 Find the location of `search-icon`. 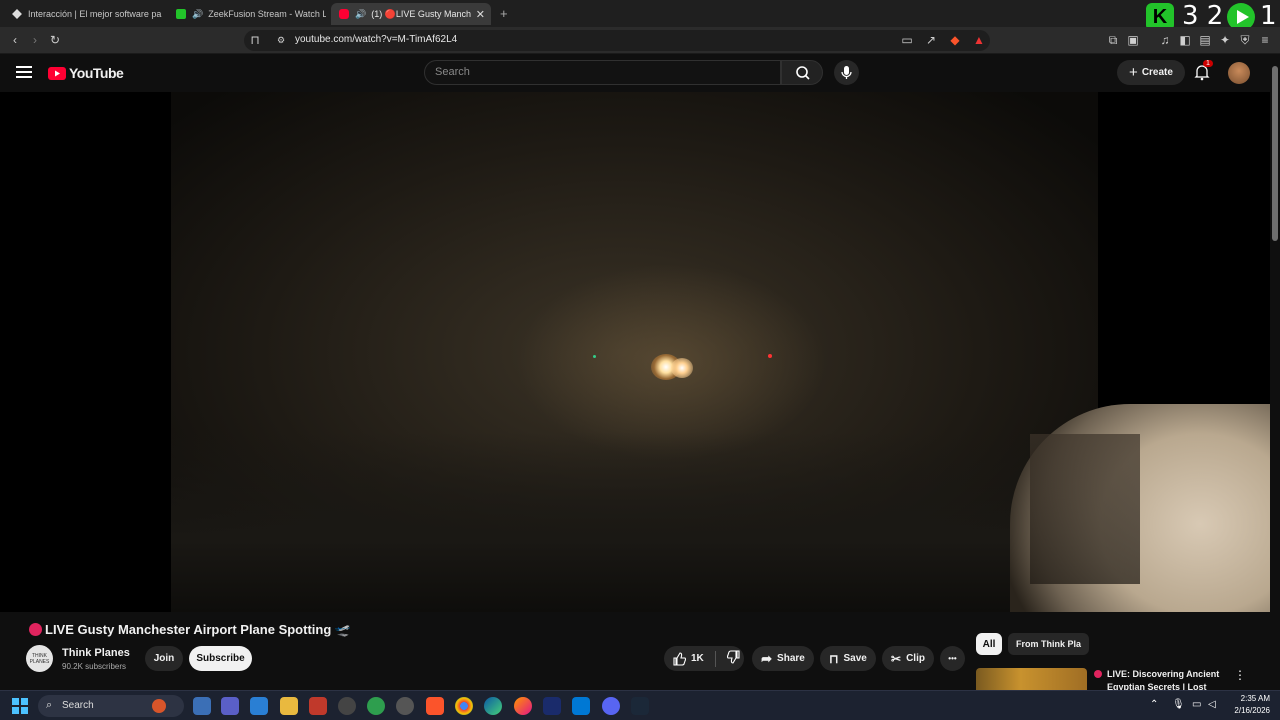

search-icon is located at coordinates (803, 73).